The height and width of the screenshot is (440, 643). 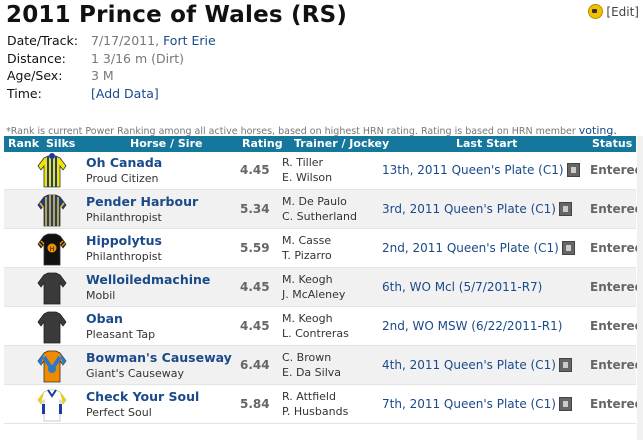 I want to click on jockey-name: L. Contreras, so click(x=315, y=333).